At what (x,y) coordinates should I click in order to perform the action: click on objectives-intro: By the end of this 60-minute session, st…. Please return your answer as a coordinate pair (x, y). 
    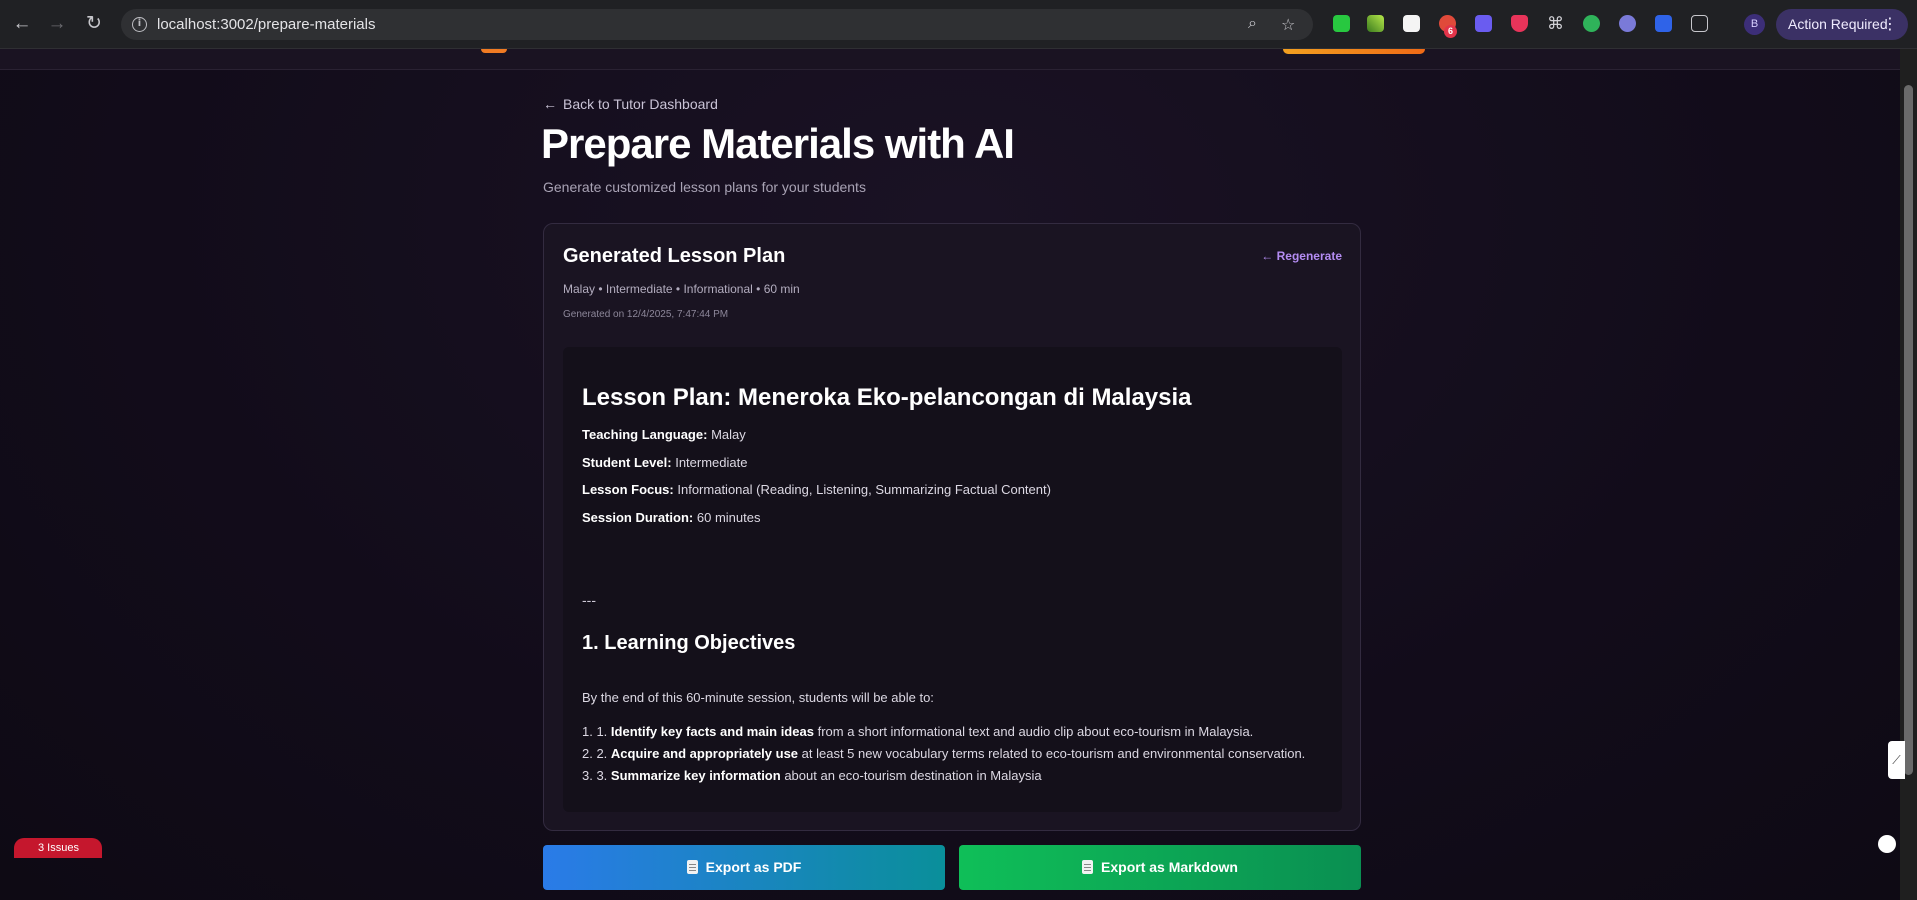
    Looking at the image, I should click on (758, 697).